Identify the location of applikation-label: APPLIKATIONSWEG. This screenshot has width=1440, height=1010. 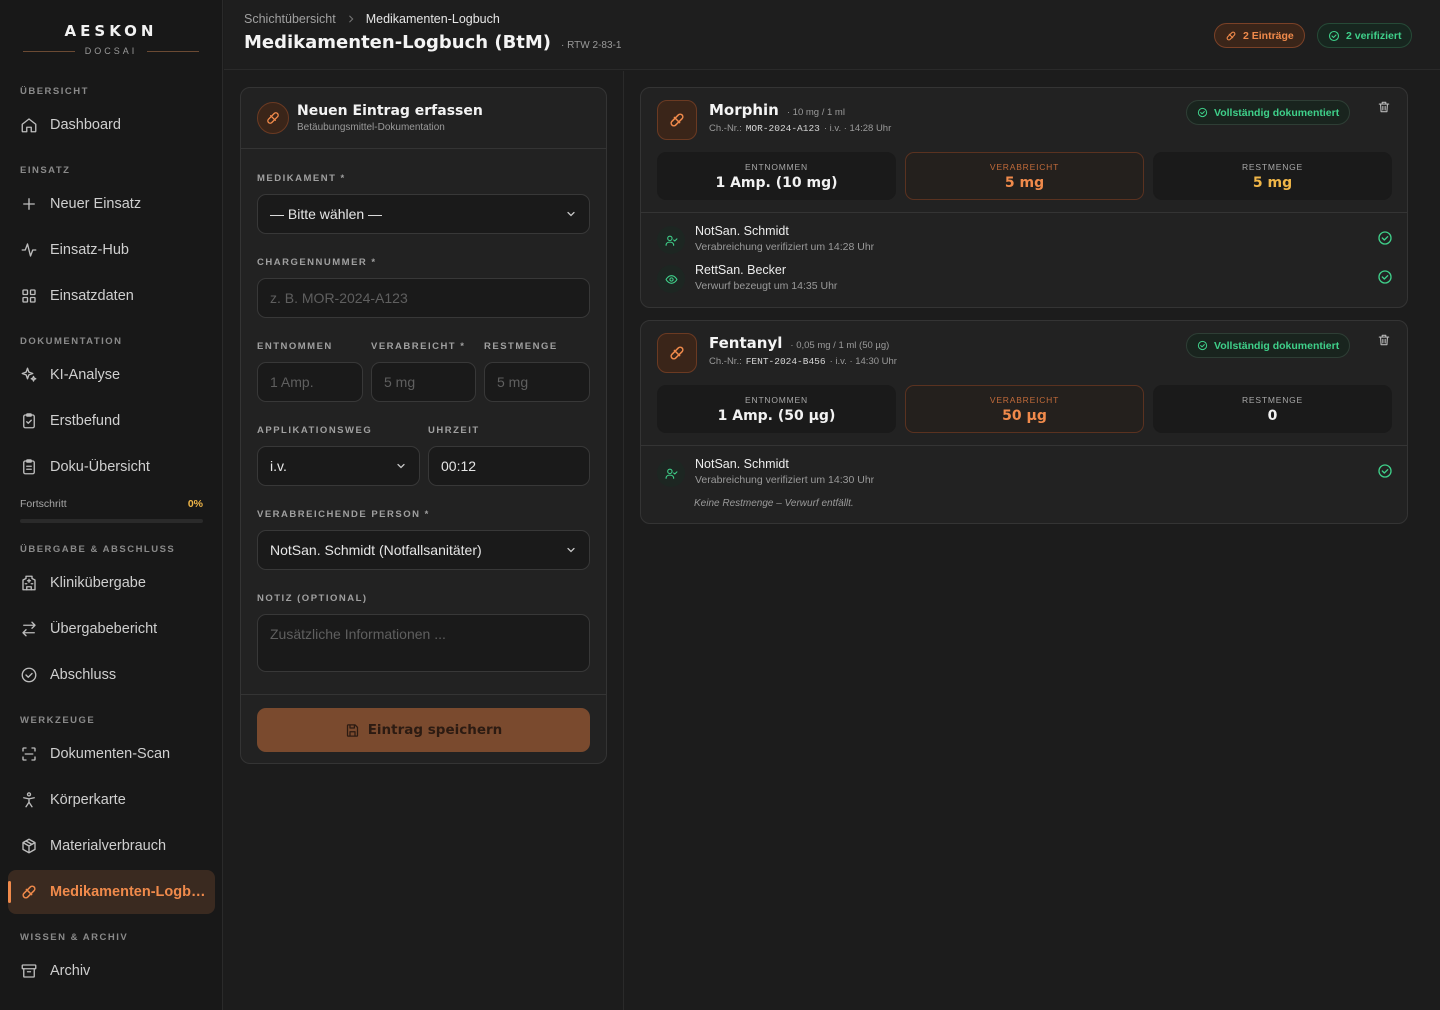
(315, 430).